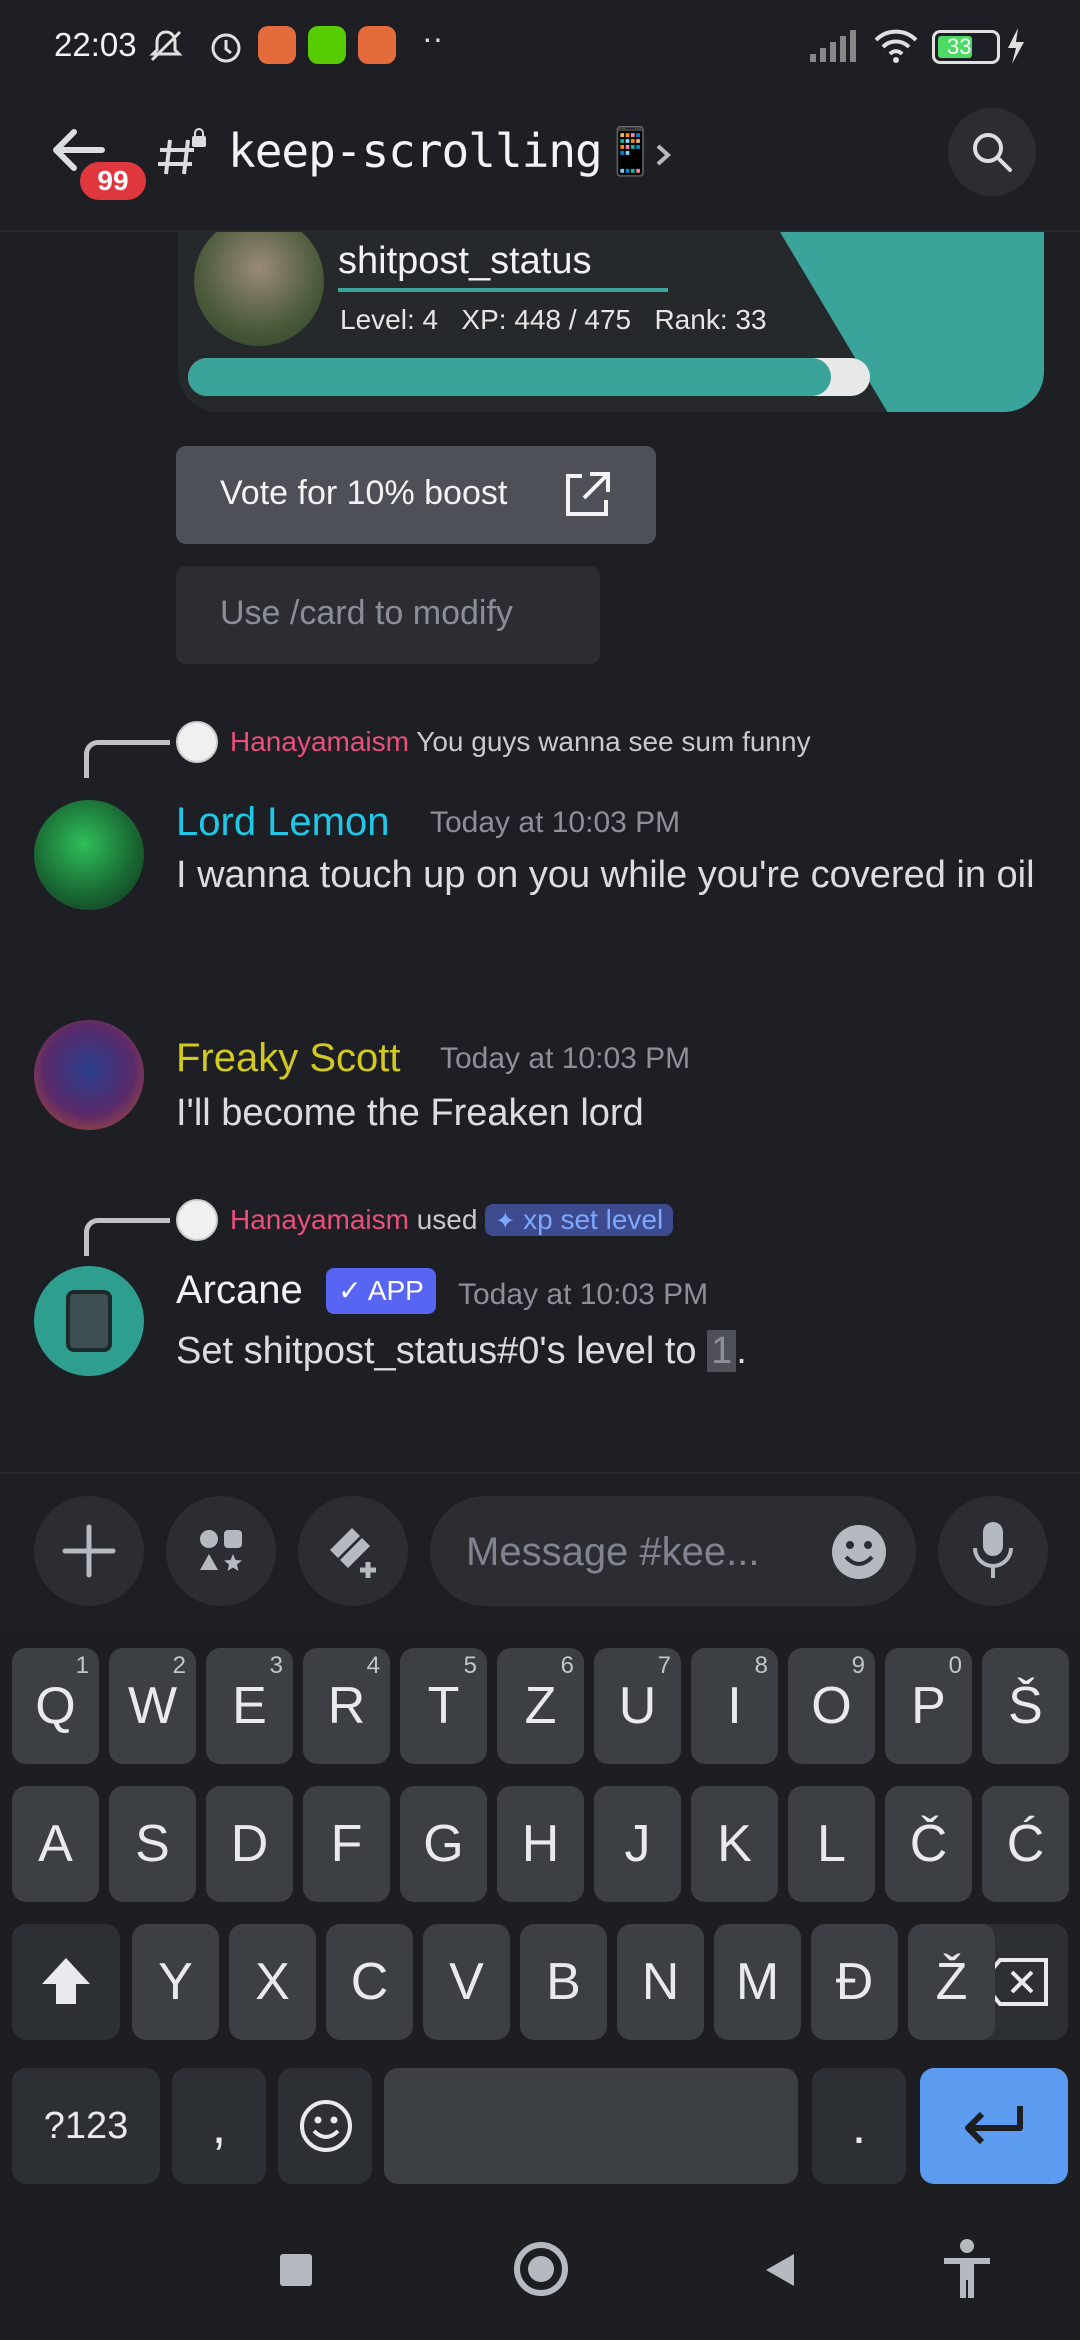  Describe the element at coordinates (663, 155) in the screenshot. I see `chevron-right-icon` at that location.